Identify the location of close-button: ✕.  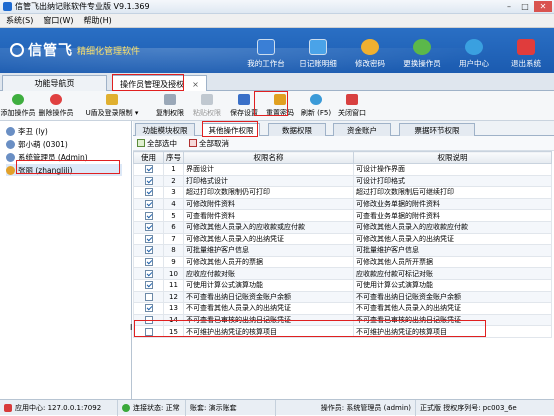
(543, 6).